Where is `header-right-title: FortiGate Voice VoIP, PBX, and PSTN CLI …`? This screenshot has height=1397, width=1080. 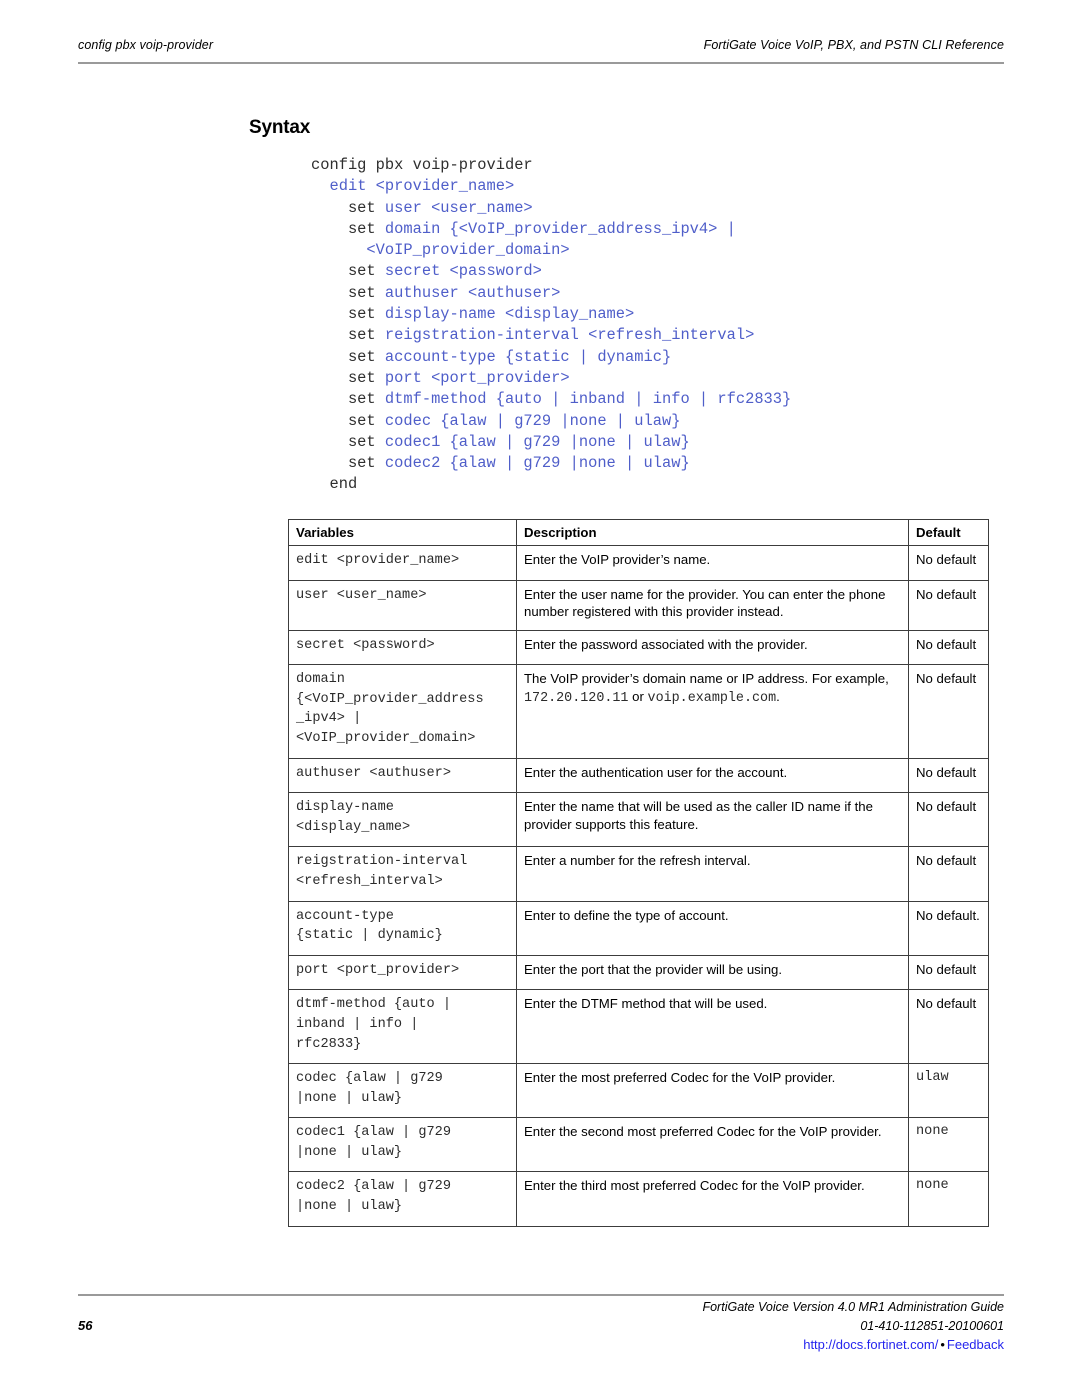
header-right-title: FortiGate Voice VoIP, PBX, and PSTN CLI … is located at coordinates (853, 45).